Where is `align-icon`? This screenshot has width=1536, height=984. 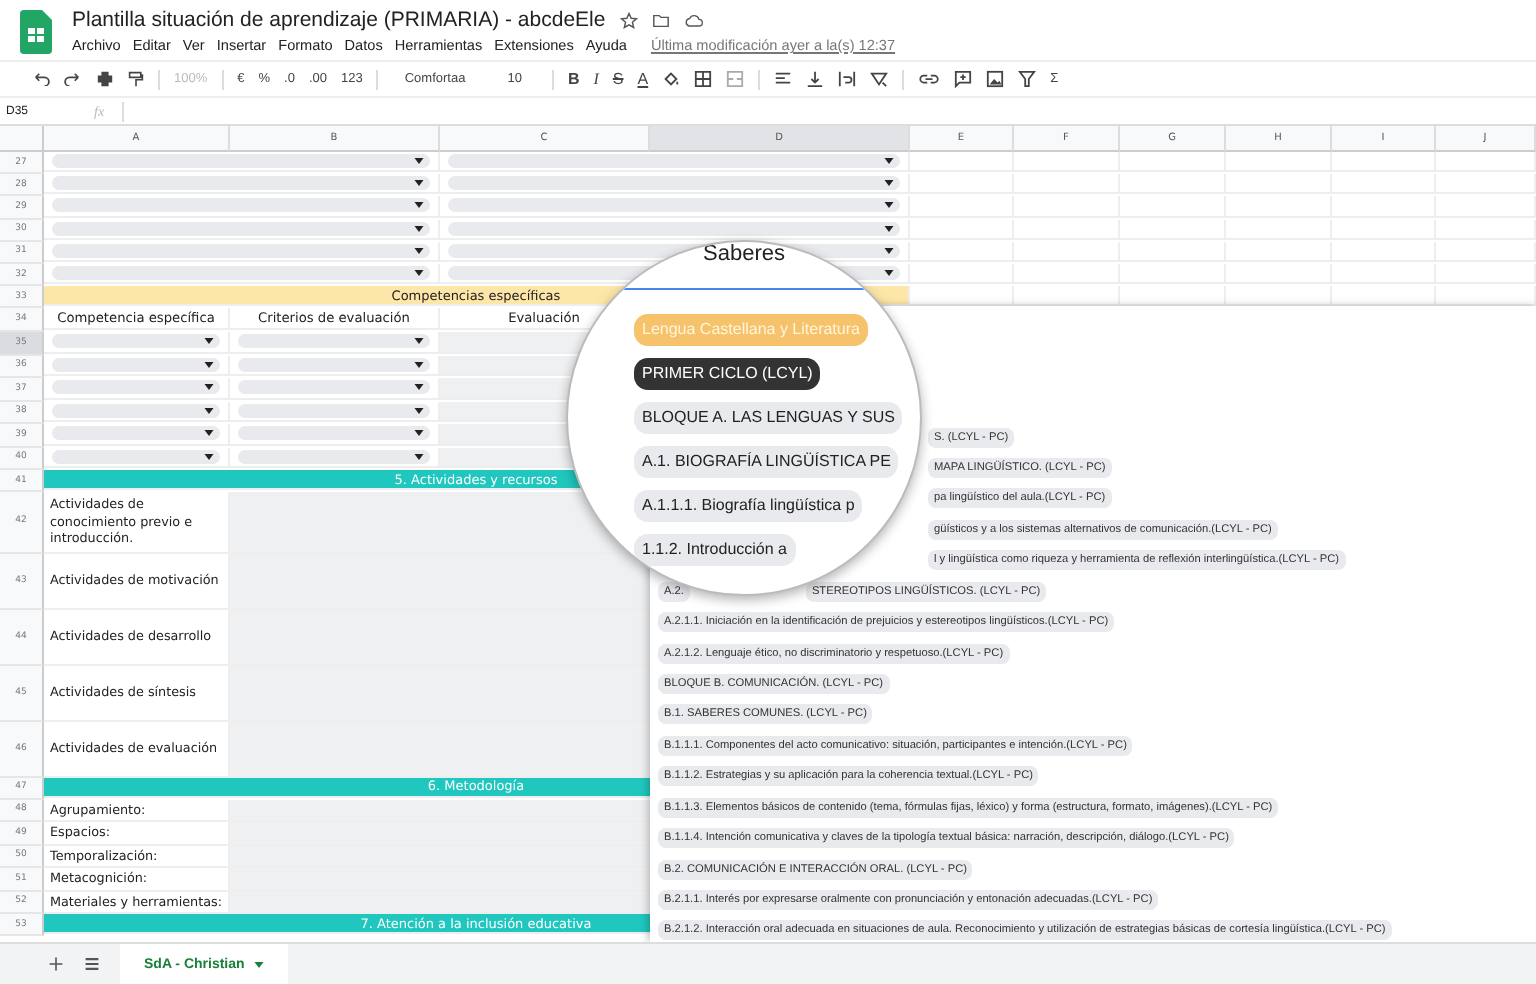 align-icon is located at coordinates (783, 79).